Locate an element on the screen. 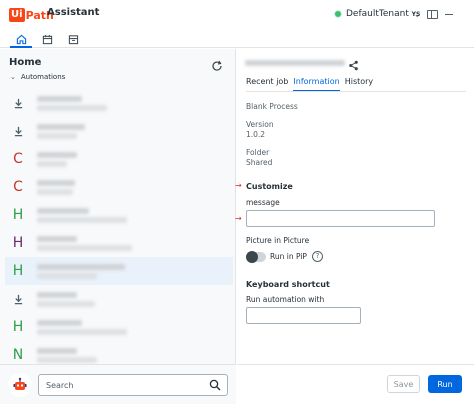  page-title: Home is located at coordinates (25, 62).